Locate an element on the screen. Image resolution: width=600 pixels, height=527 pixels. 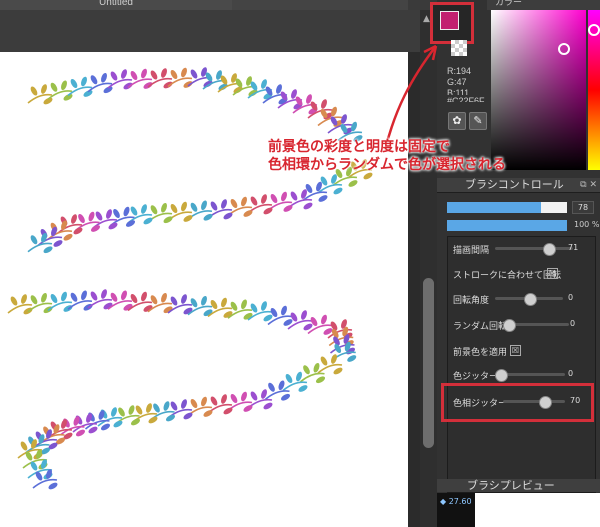
brush-size-value: 78 is located at coordinates (583, 207).